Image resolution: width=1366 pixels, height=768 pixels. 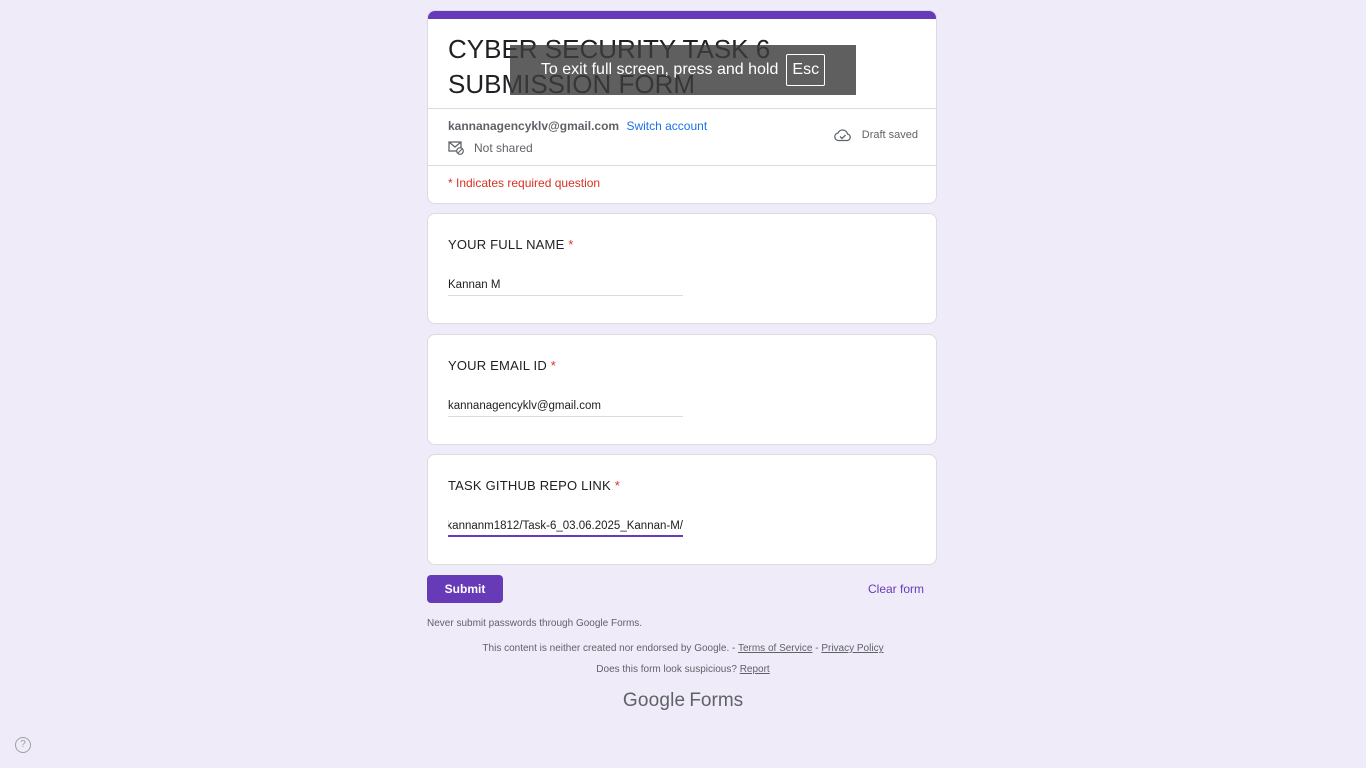 I want to click on report-link: Report, so click(x=755, y=669).